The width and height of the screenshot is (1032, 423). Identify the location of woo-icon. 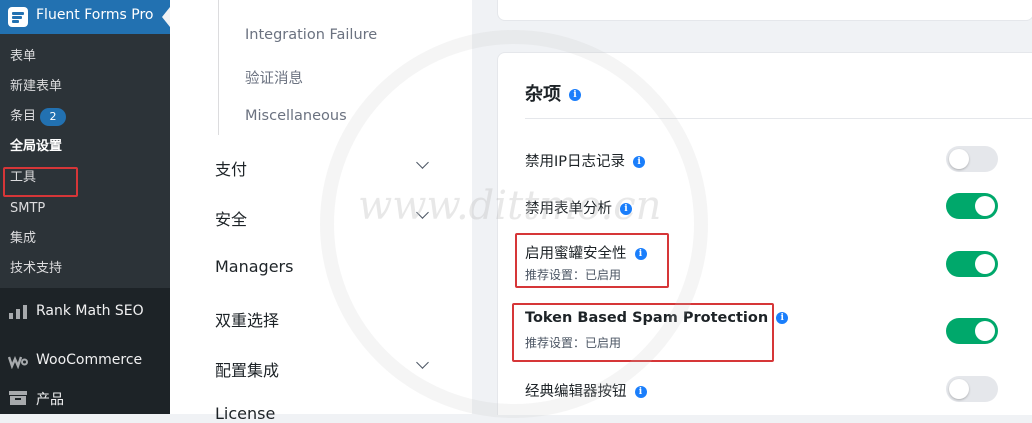
(18, 362).